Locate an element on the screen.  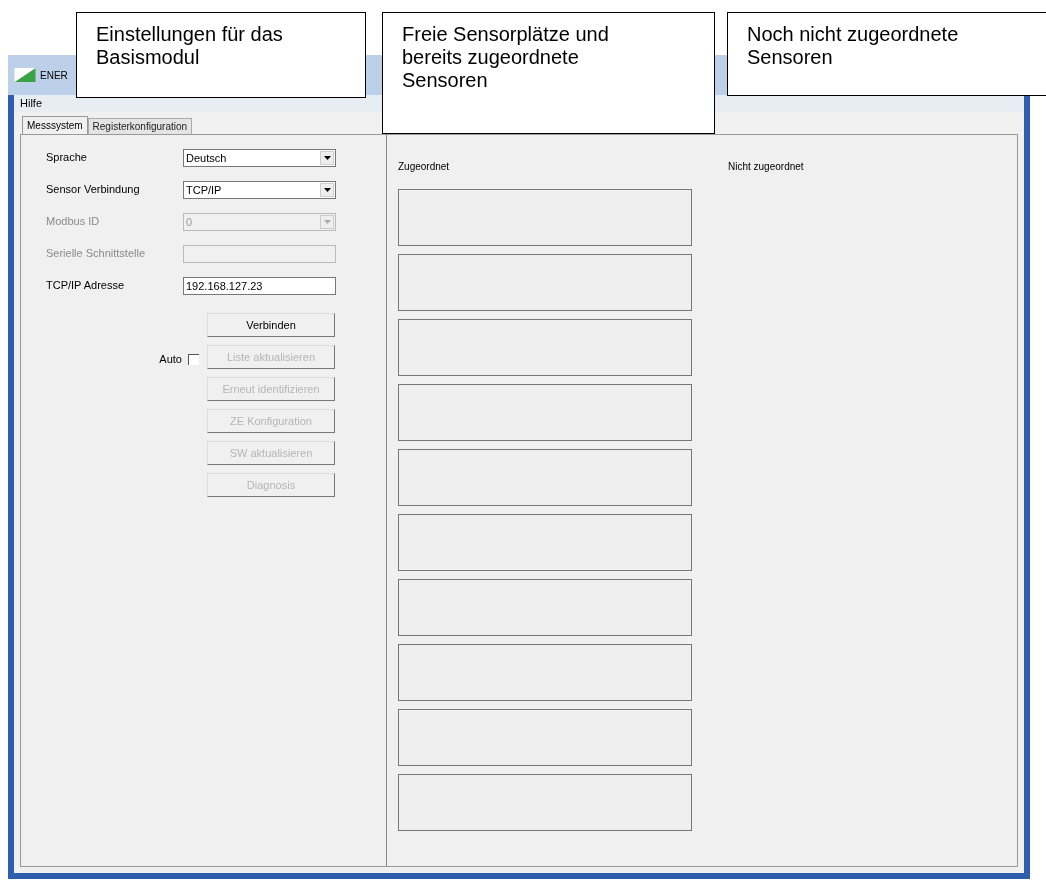
callout-box: Freie Sensorplätze und bereits zugeordnete Sensoren is located at coordinates (548, 73).